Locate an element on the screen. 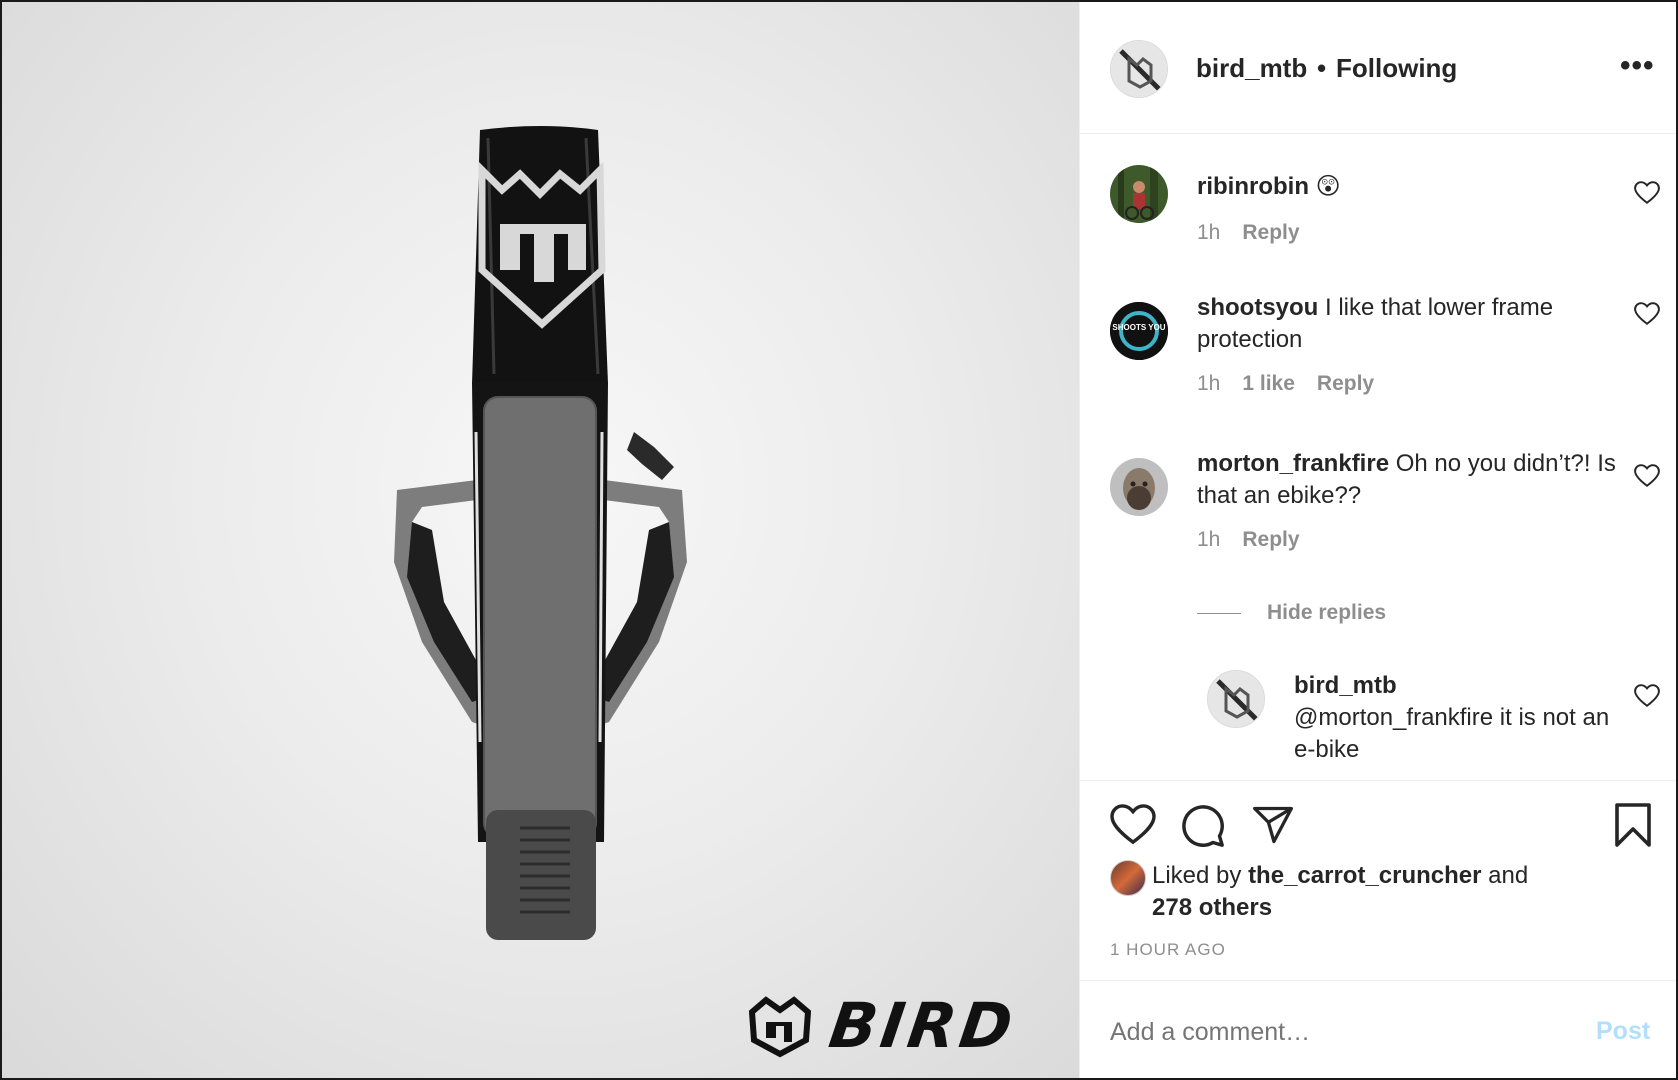 The image size is (1678, 1080). likes-line: Liked by the_carrot_cruncher and is located at coordinates (1340, 876).